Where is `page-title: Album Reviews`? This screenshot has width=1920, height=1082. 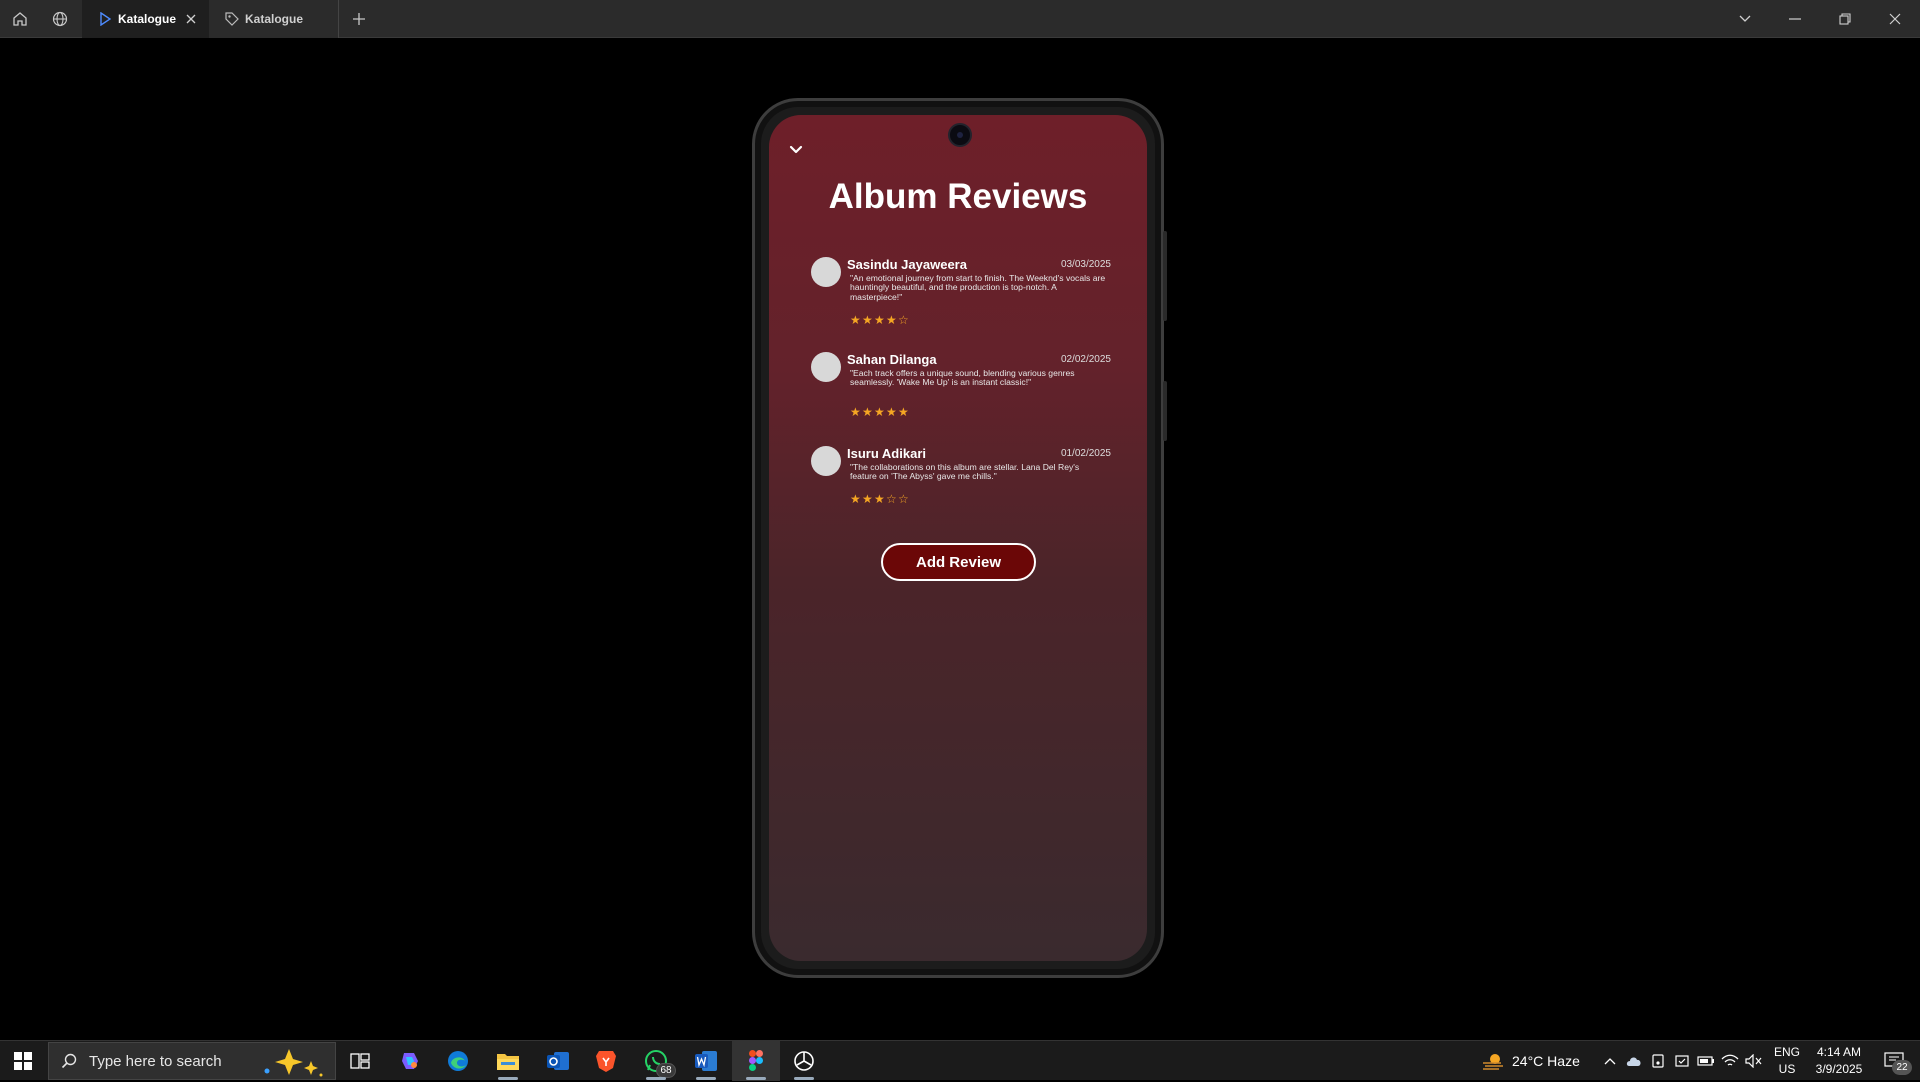
page-title: Album Reviews is located at coordinates (958, 196).